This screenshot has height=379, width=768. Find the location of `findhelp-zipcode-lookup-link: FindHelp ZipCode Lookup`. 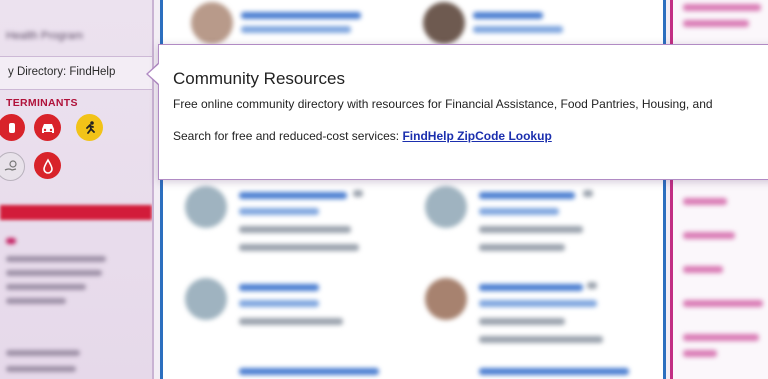

findhelp-zipcode-lookup-link: FindHelp ZipCode Lookup is located at coordinates (476, 136).